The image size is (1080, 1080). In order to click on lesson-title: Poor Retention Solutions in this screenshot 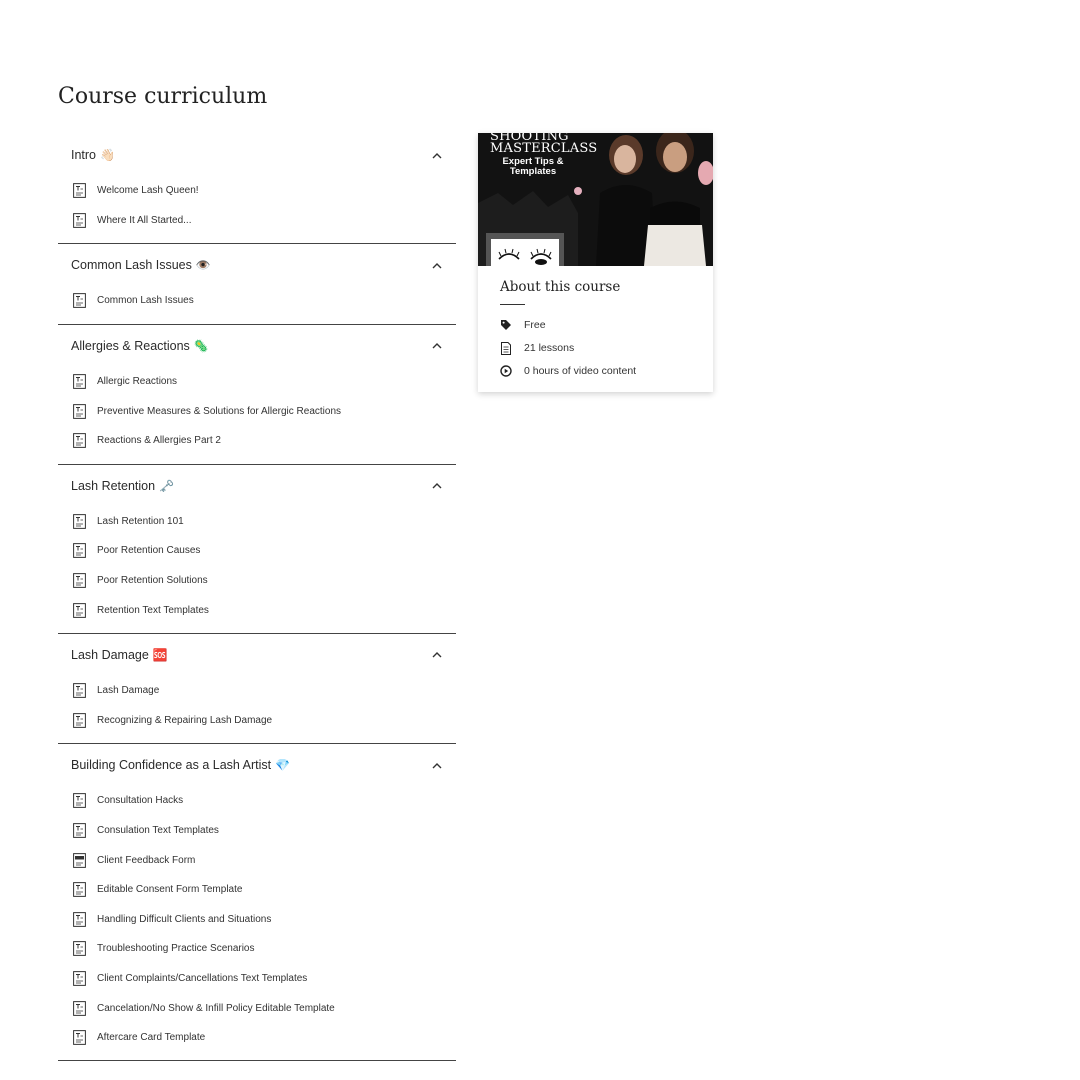, I will do `click(152, 581)`.